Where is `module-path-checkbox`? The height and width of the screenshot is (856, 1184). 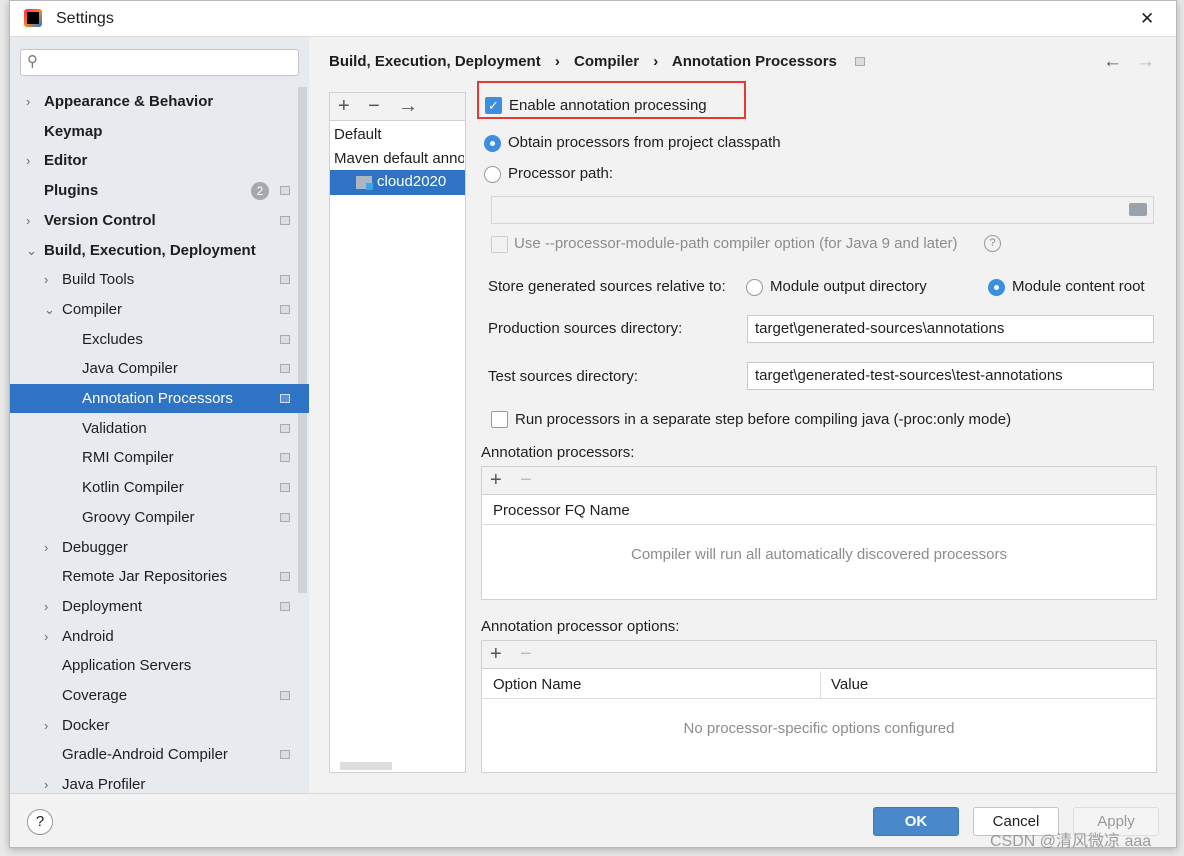 module-path-checkbox is located at coordinates (499, 244).